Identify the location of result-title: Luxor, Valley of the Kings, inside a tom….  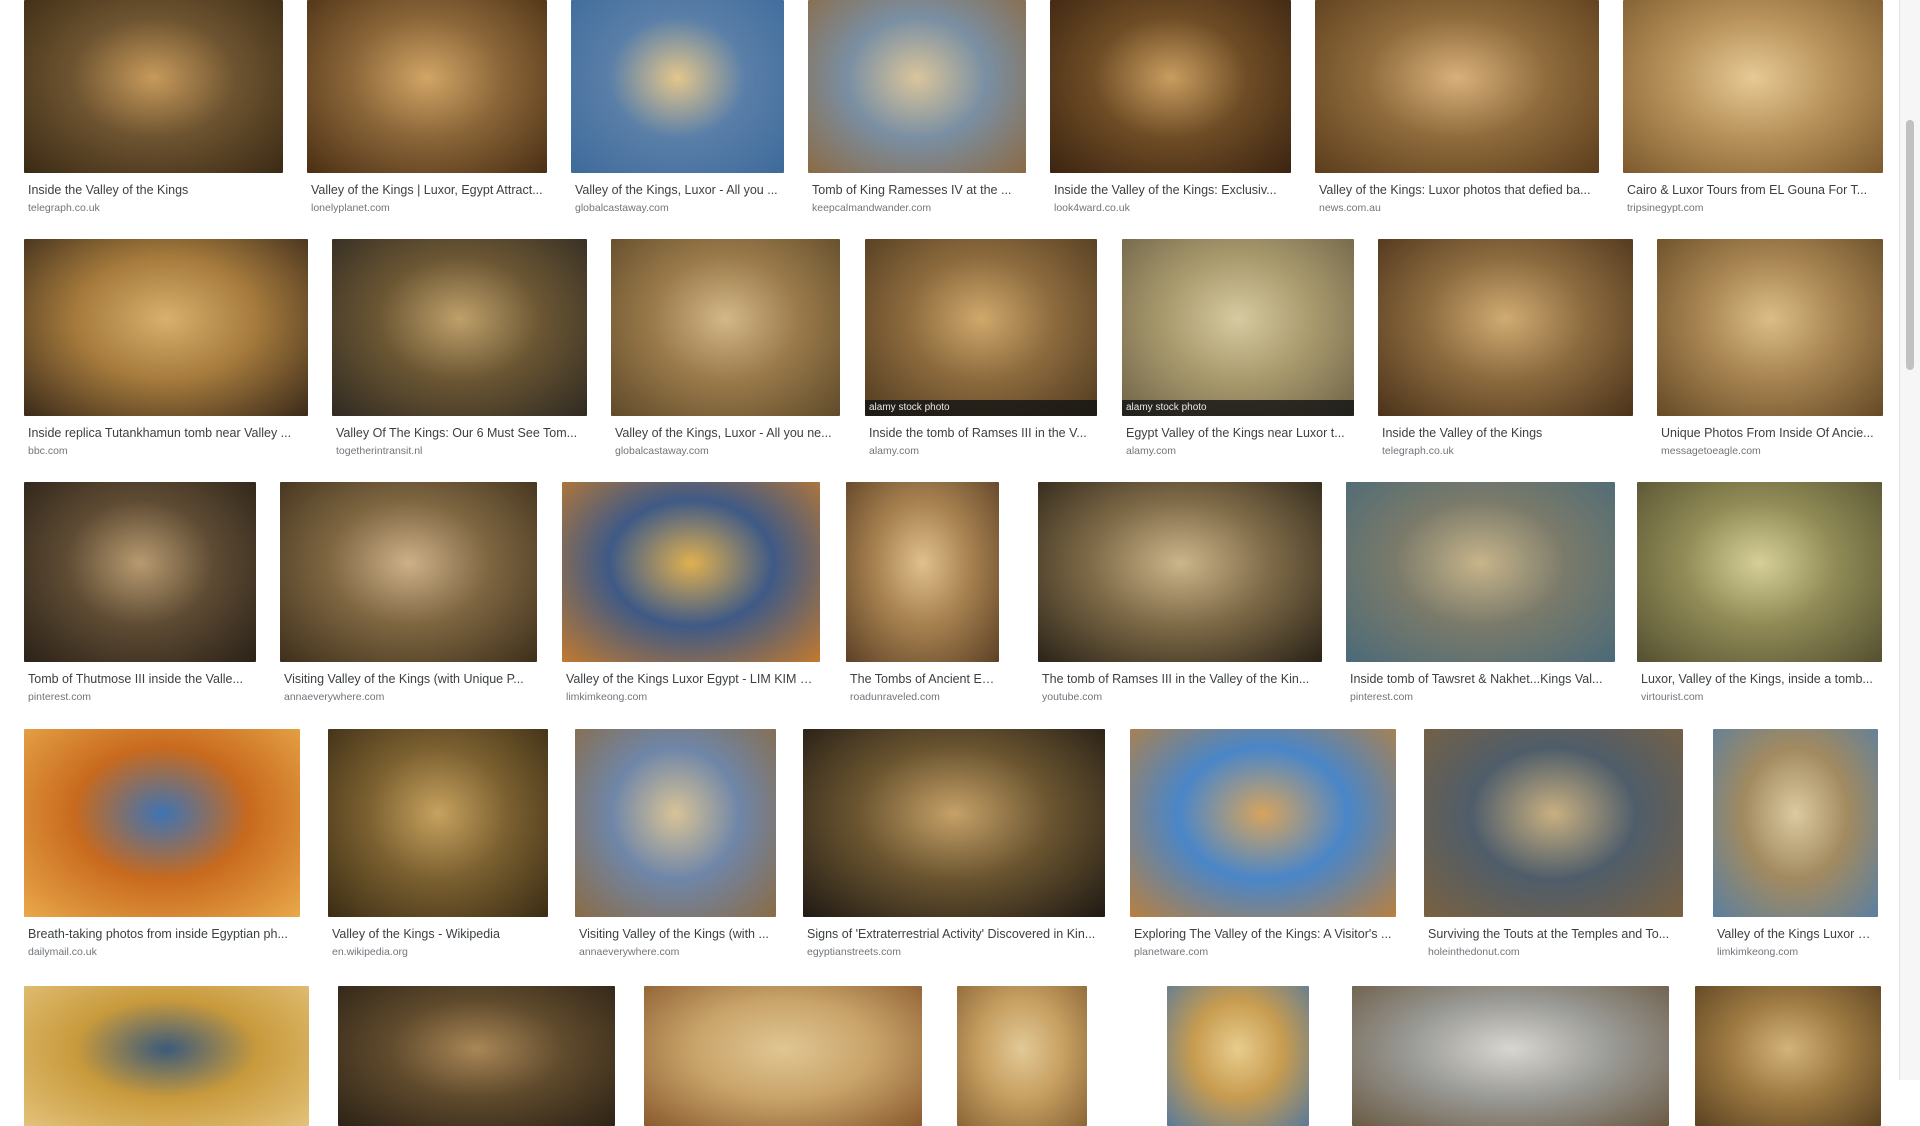
(1759, 679).